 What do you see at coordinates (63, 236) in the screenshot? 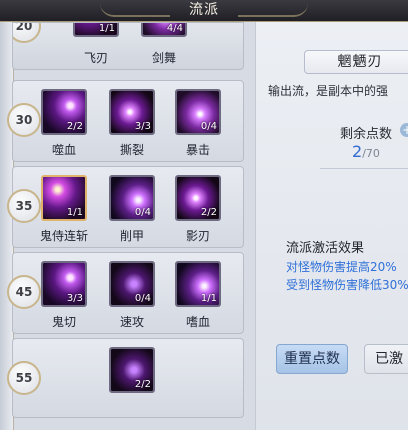
I see `skill-name: 鬼侍连斩` at bounding box center [63, 236].